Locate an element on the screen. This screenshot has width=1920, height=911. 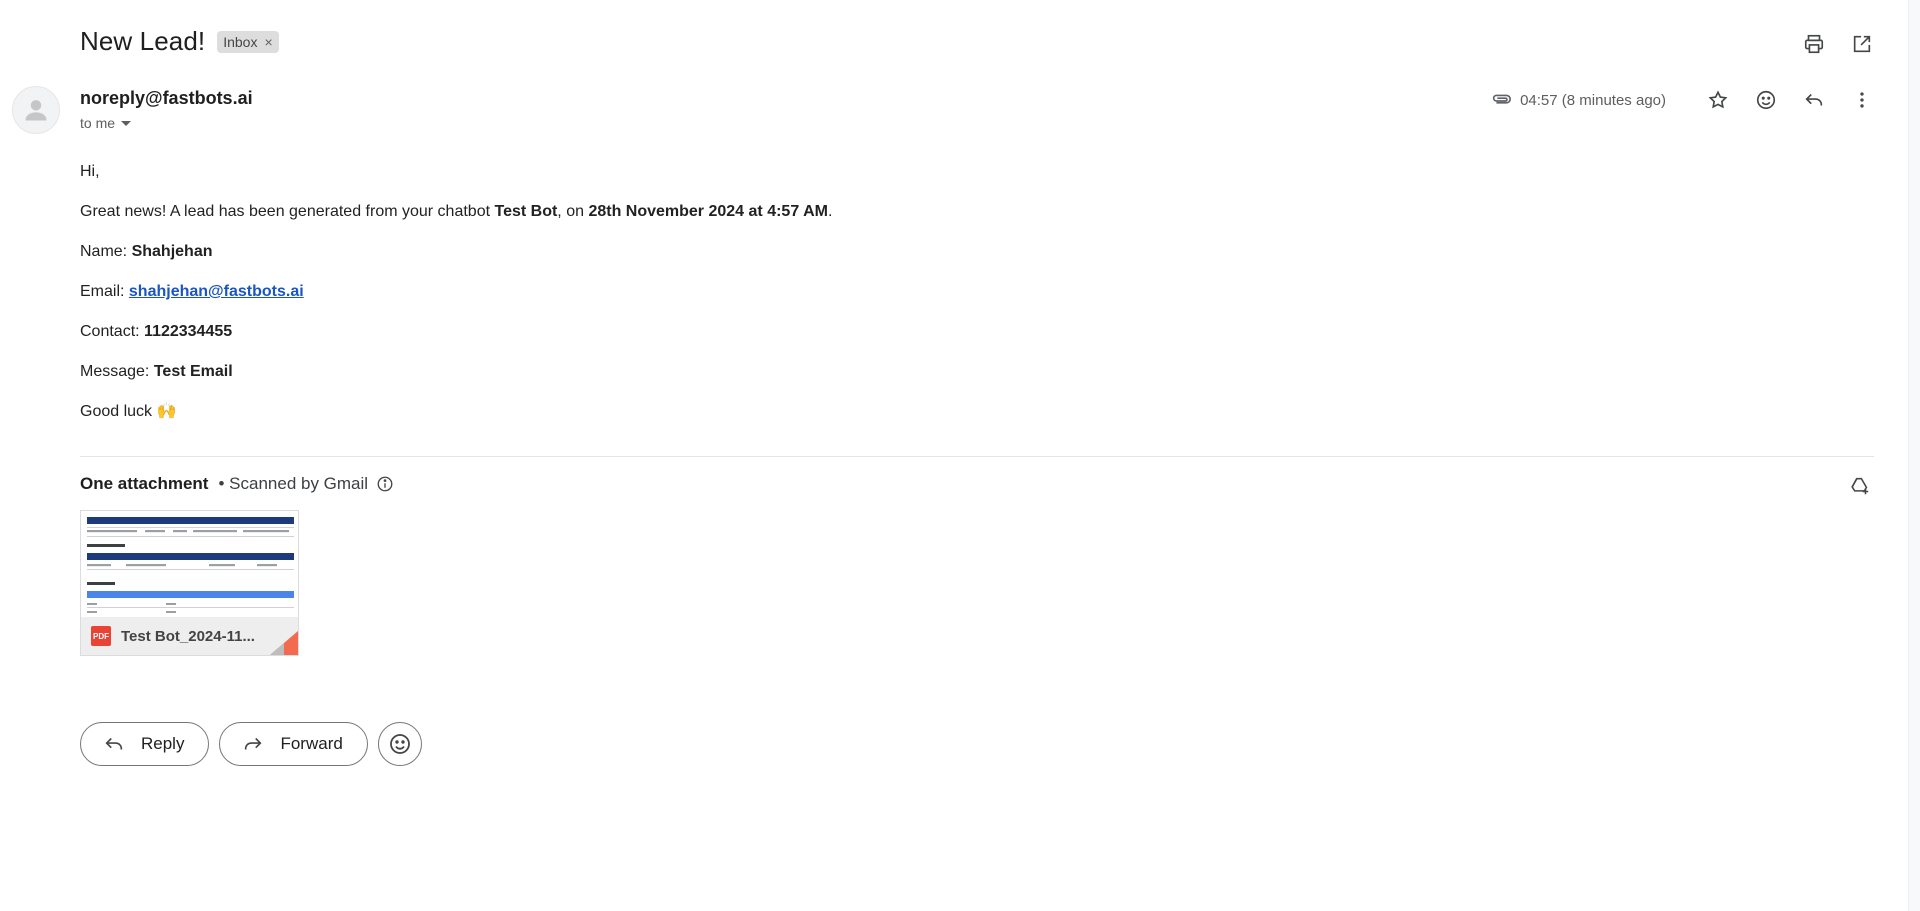
reply-button: Reply is located at coordinates (145, 744).